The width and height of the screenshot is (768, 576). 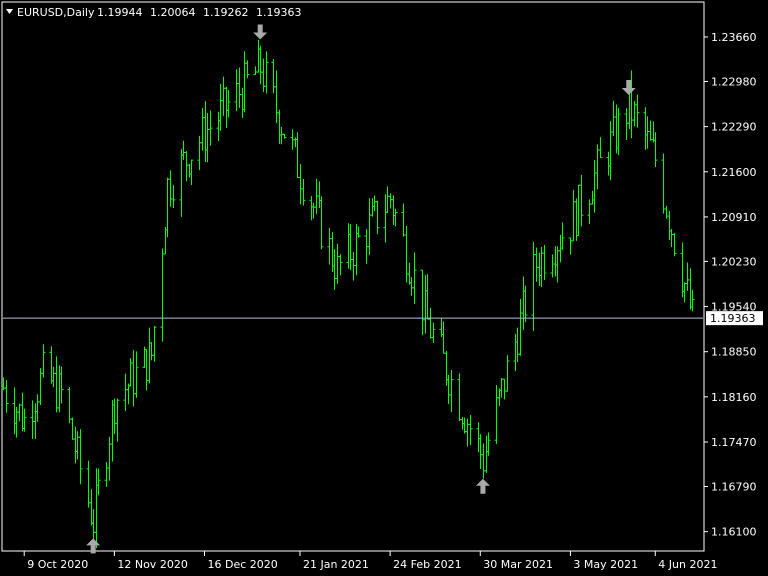 I want to click on date-tick-label: 12 Nov 2020, so click(x=152, y=564).